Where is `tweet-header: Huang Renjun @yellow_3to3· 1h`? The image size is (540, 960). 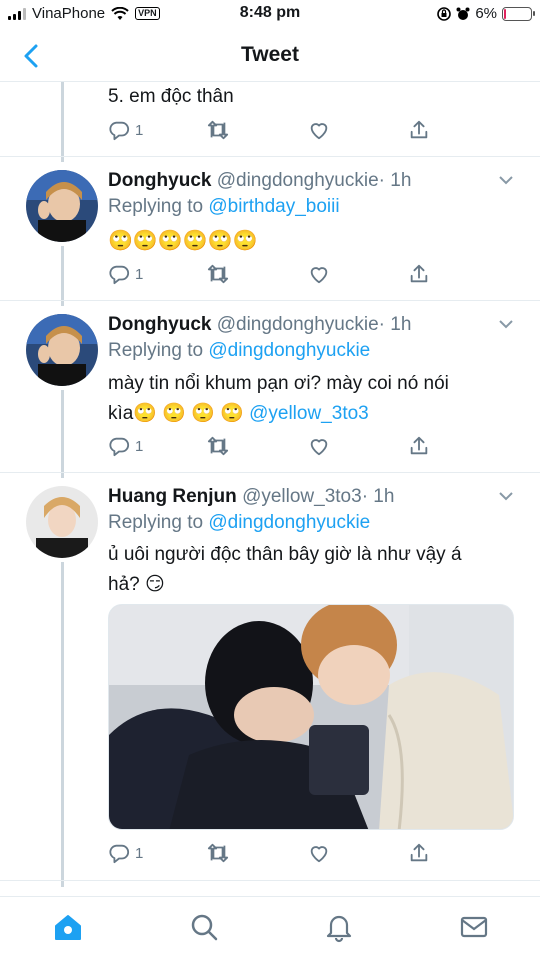 tweet-header: Huang Renjun @yellow_3to3· 1h is located at coordinates (251, 497).